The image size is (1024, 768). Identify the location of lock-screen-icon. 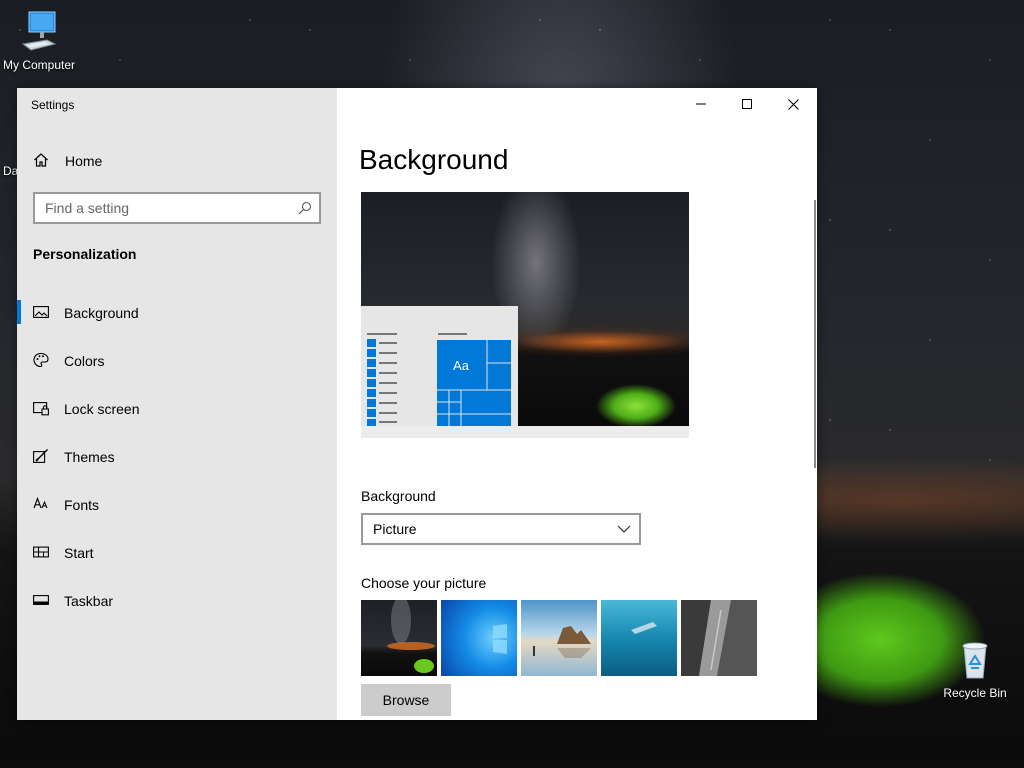
(41, 409).